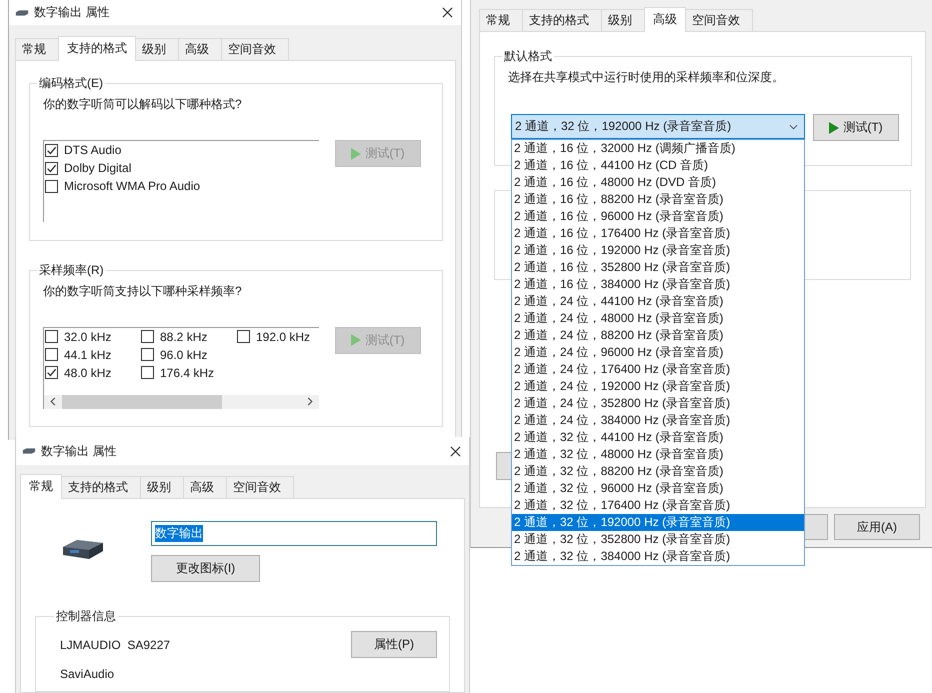  What do you see at coordinates (98, 168) in the screenshot?
I see `format-label: Dolby Digital` at bounding box center [98, 168].